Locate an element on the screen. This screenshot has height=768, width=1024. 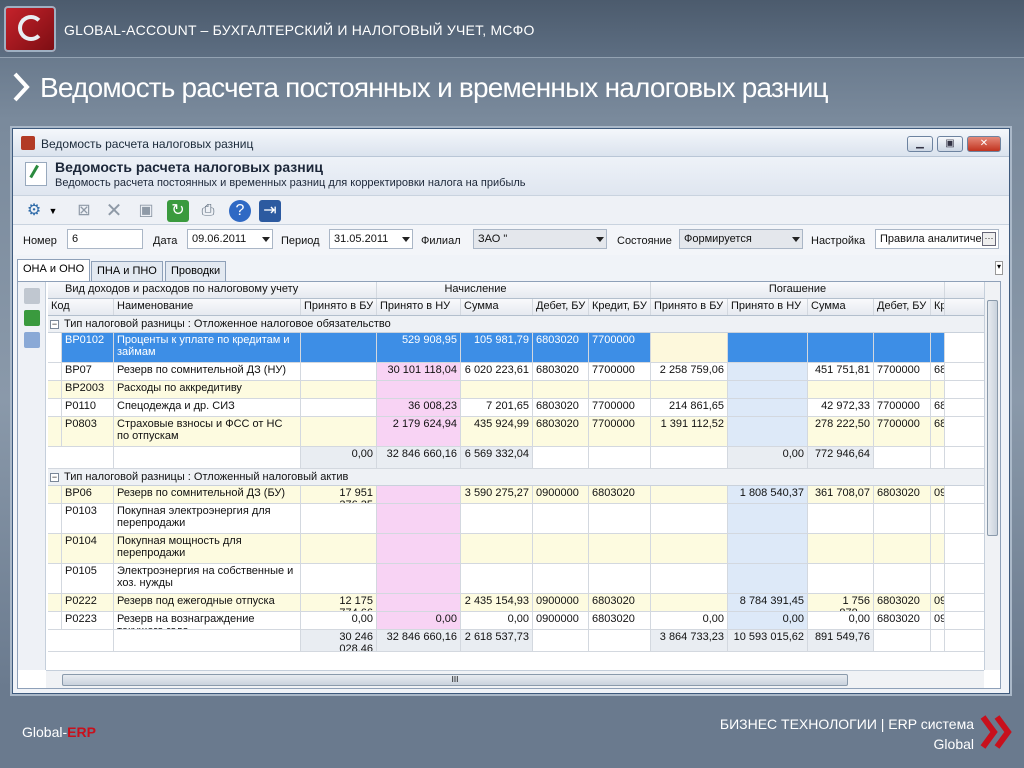
grid-cell: Страховые взносы и ФСС от НС по отпускам is located at coordinates (207, 431).